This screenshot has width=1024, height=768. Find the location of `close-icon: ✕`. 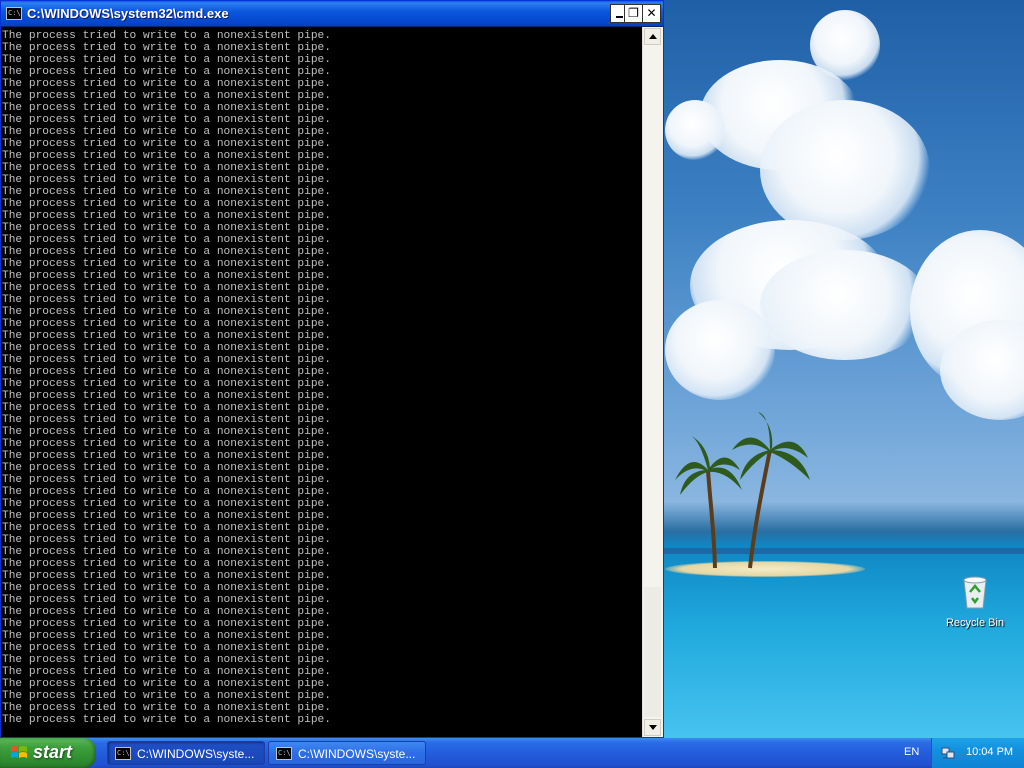

close-icon: ✕ is located at coordinates (651, 13).